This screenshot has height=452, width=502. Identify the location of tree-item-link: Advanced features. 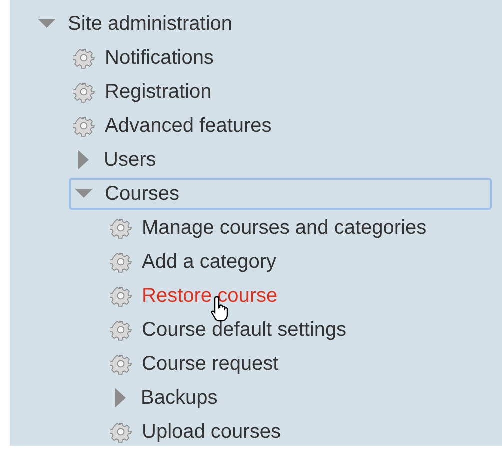
(188, 126).